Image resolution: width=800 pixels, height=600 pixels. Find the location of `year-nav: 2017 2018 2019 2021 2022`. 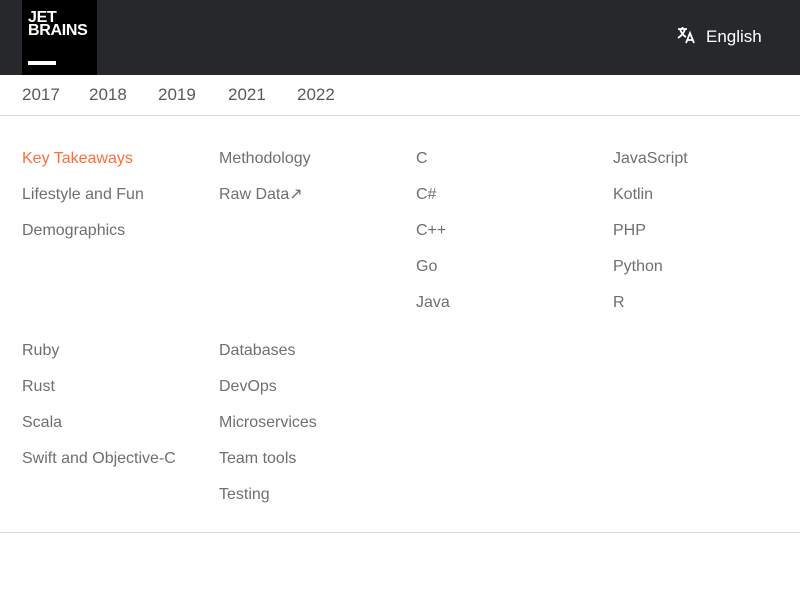

year-nav: 2017 2018 2019 2021 2022 is located at coordinates (400, 95).